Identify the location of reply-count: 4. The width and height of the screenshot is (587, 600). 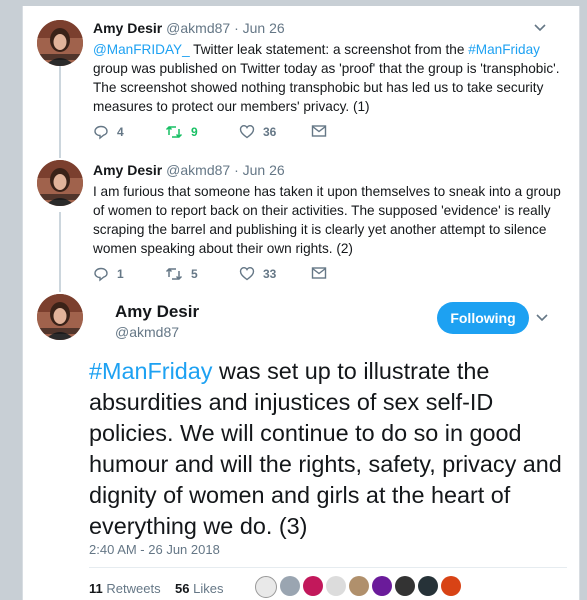
(120, 132).